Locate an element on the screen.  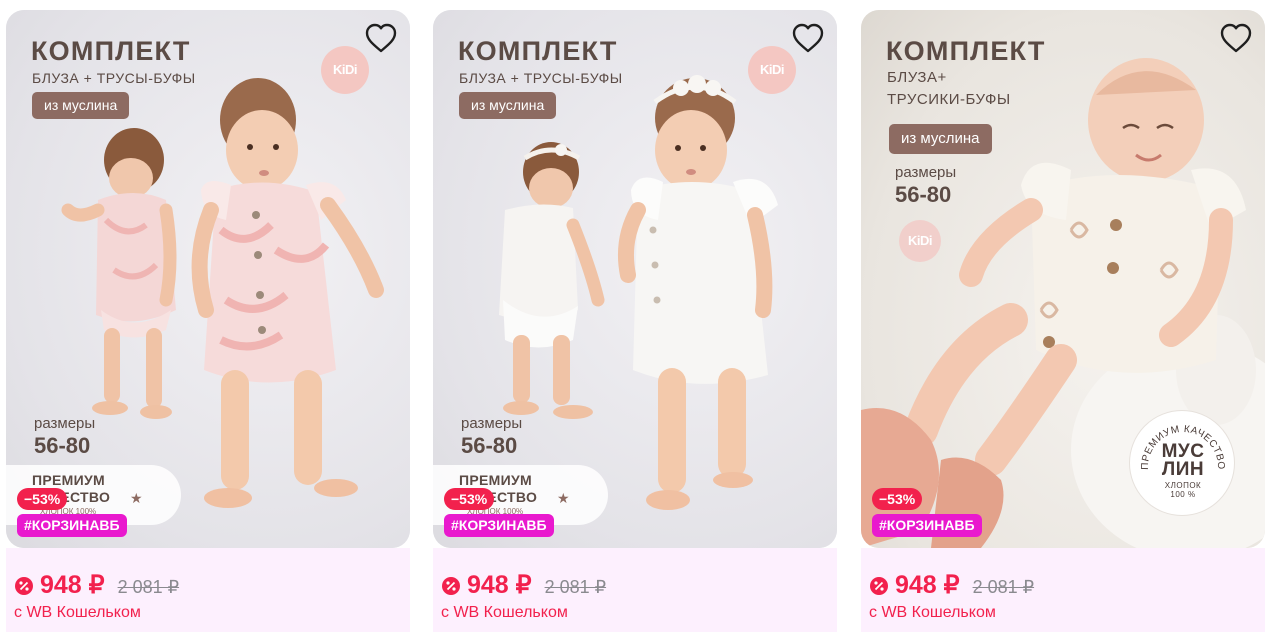
muslin-seal-subtitle: ХЛОПОК 100 % is located at coordinates (1183, 490).